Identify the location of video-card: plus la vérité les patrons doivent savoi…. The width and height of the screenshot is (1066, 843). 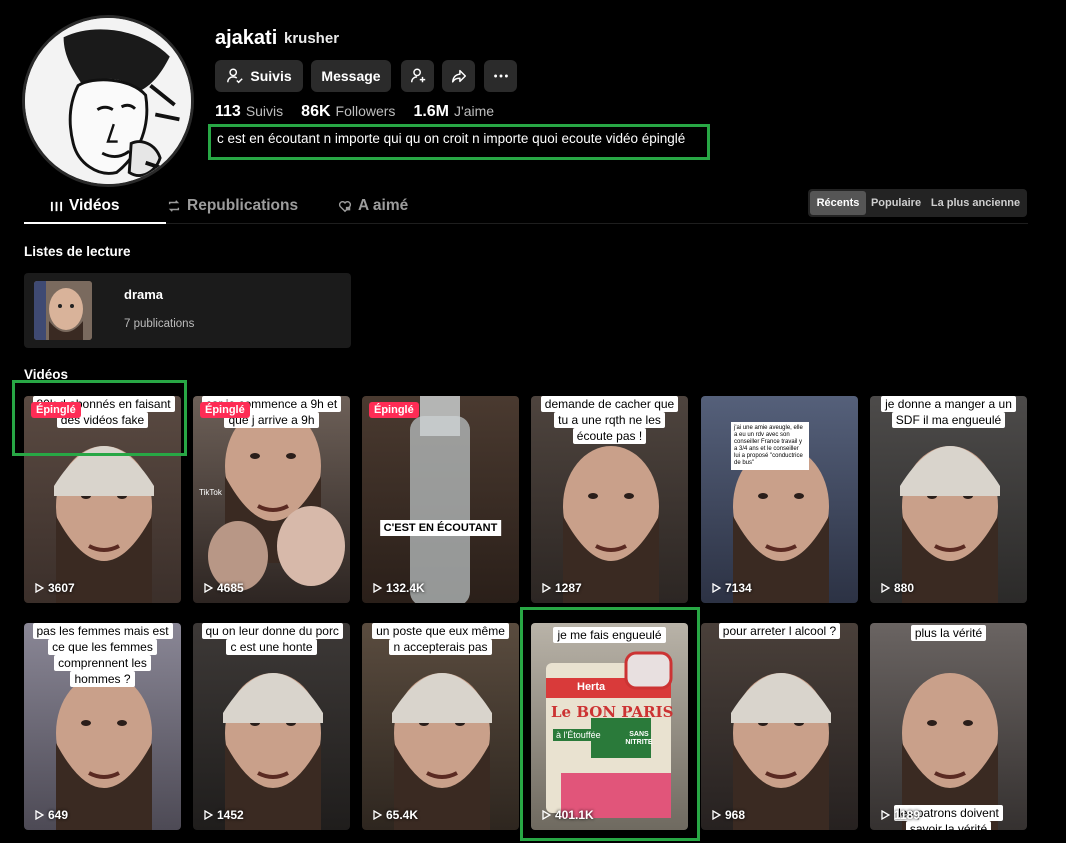
(948, 726).